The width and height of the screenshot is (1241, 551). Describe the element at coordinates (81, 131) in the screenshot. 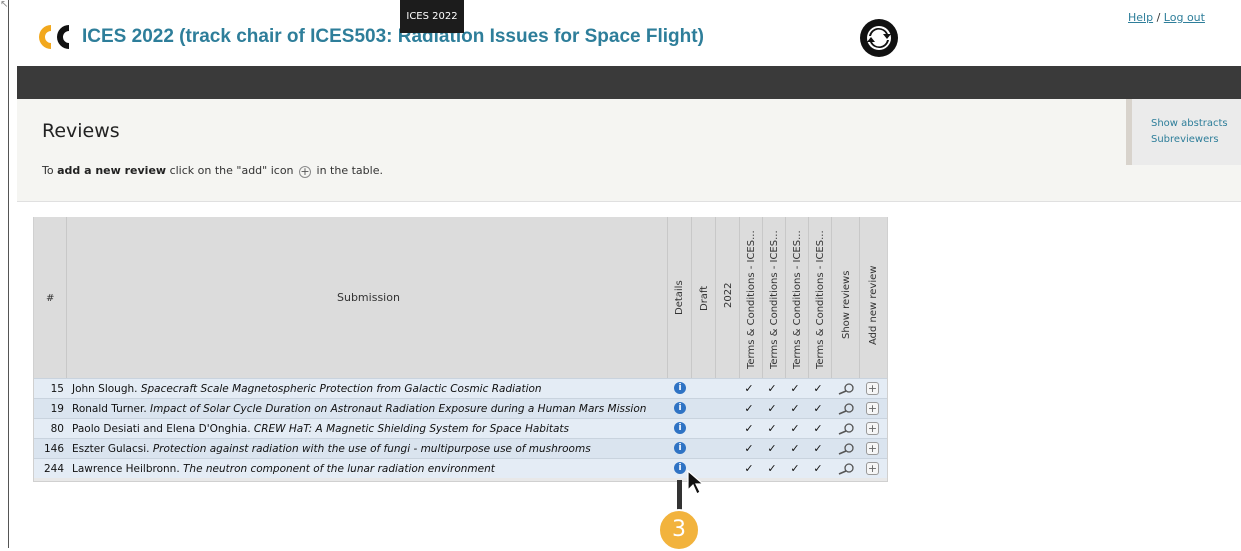

I see `page-title: Reviews` at that location.